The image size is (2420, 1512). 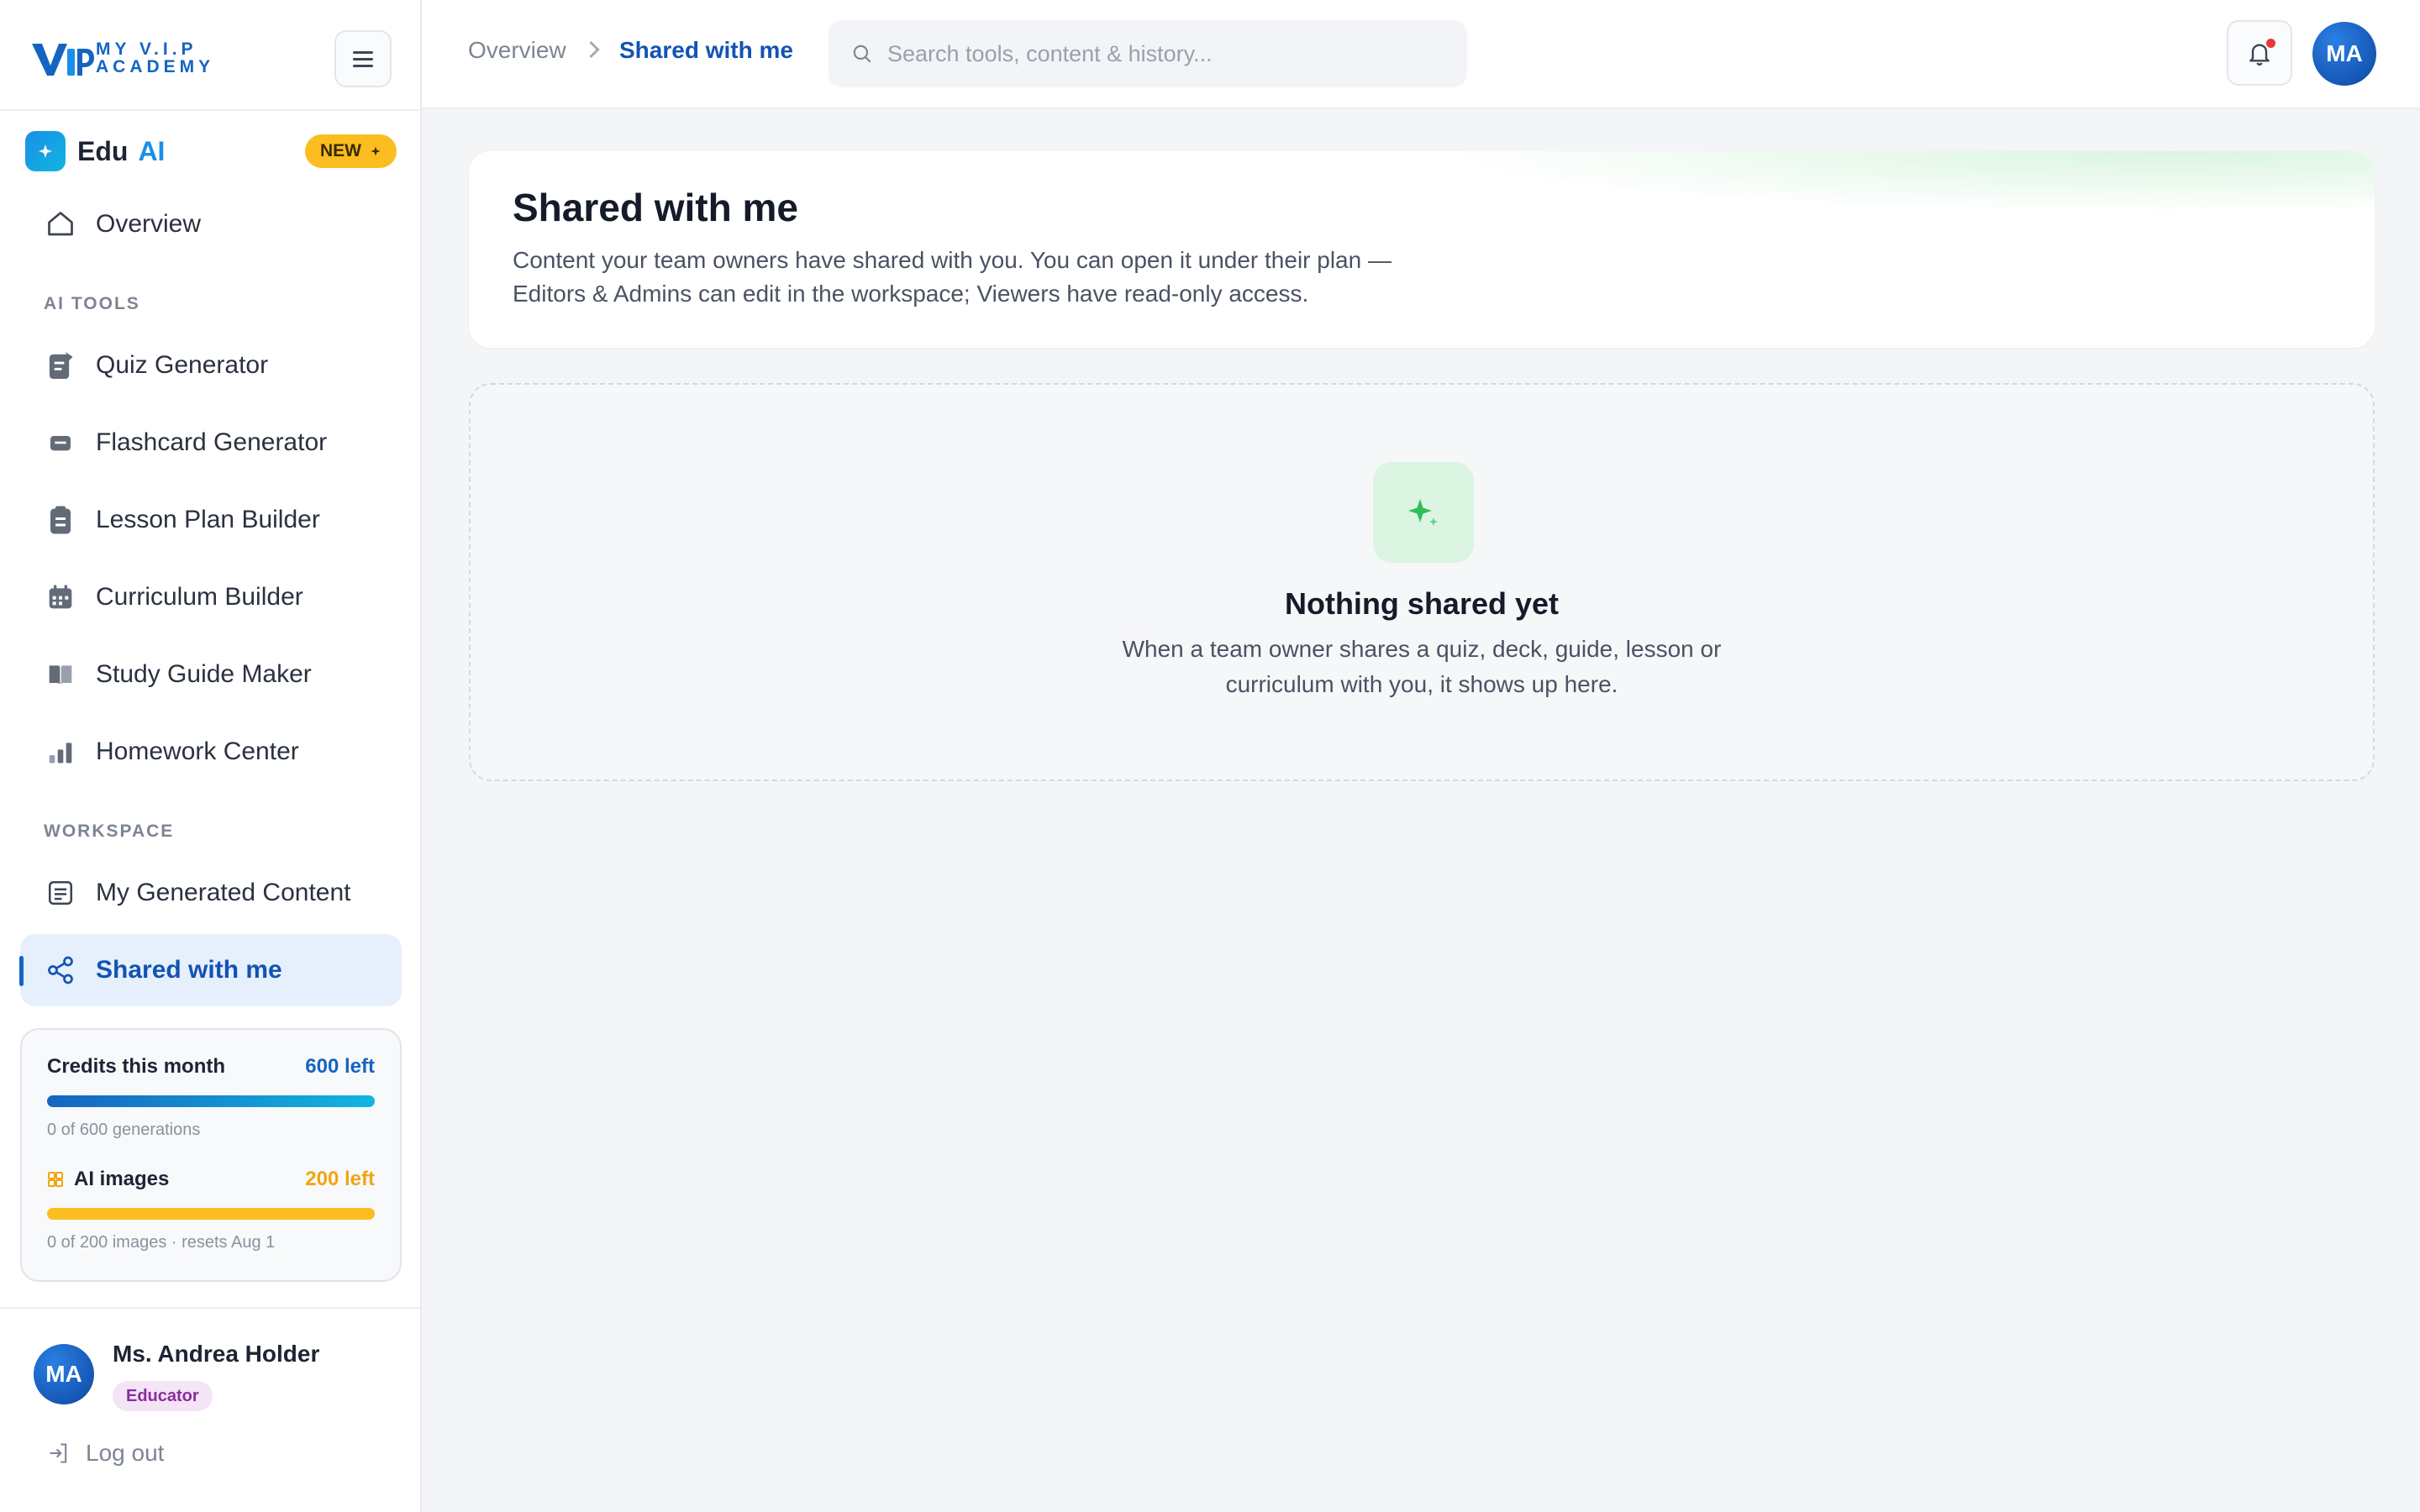 What do you see at coordinates (60, 597) in the screenshot?
I see `calendar-icon` at bounding box center [60, 597].